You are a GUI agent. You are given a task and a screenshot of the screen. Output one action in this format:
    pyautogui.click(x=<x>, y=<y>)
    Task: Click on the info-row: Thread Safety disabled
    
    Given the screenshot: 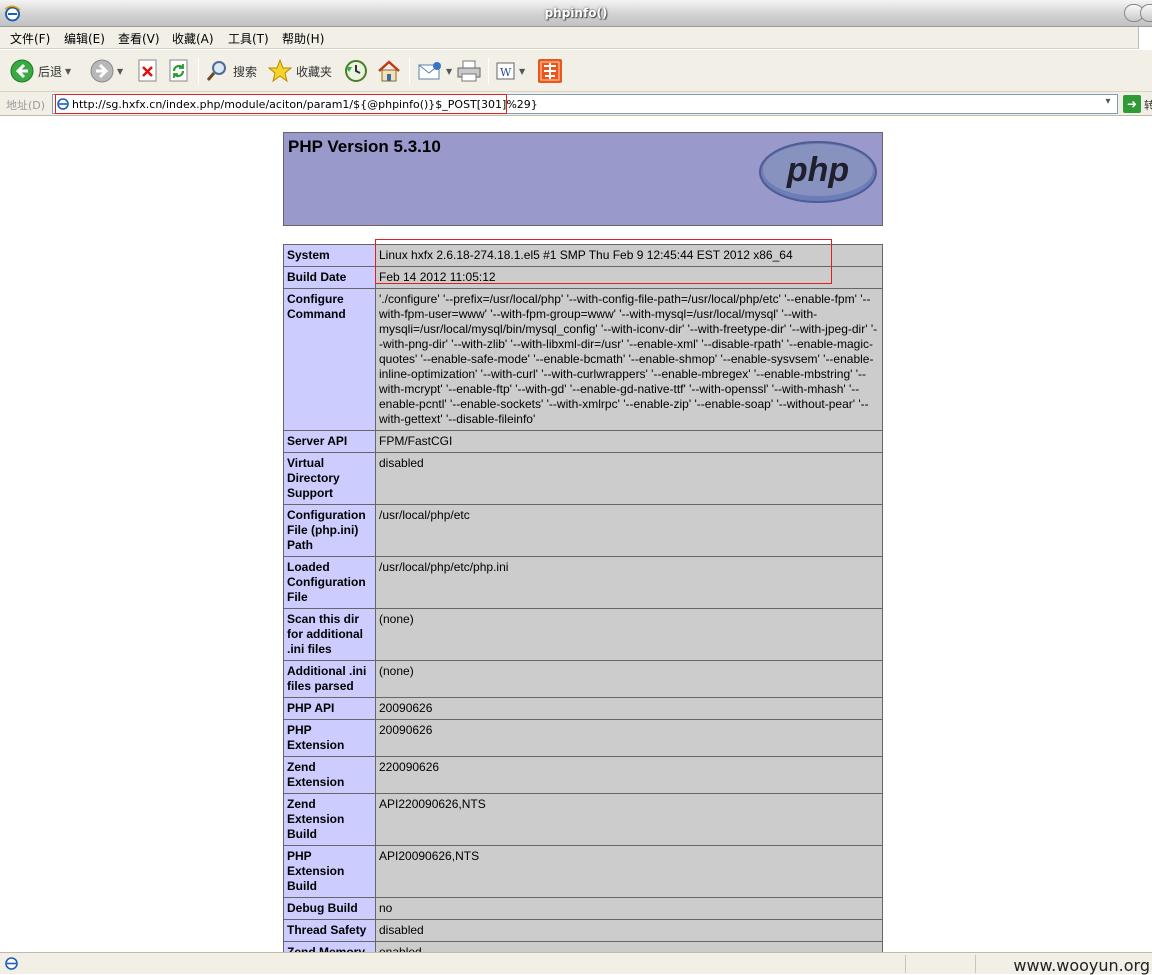 What is the action you would take?
    pyautogui.click(x=583, y=930)
    